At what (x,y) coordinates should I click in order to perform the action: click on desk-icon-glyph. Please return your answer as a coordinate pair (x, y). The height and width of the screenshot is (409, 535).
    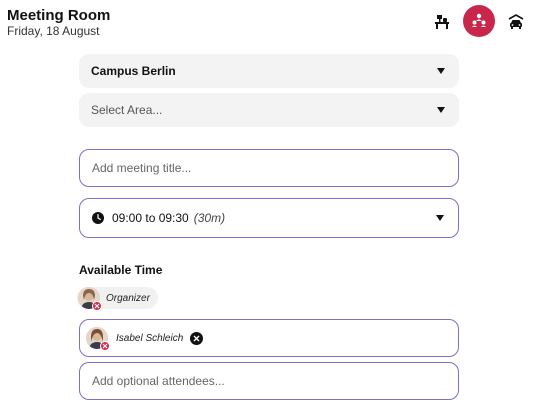
    Looking at the image, I should click on (442, 22).